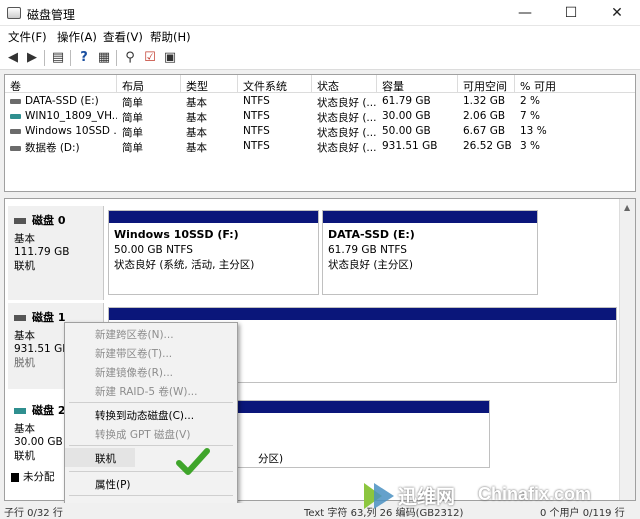  What do you see at coordinates (525, 13) in the screenshot?
I see `minimize-button: —` at bounding box center [525, 13].